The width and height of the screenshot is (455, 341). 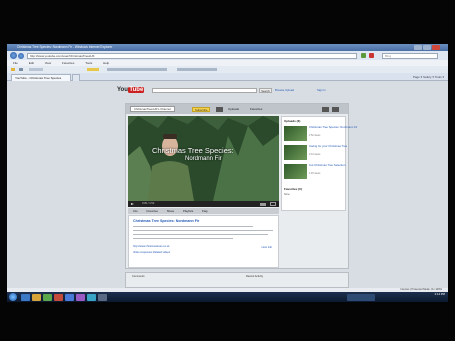 I want to click on new-tab-button, so click(x=76, y=77).